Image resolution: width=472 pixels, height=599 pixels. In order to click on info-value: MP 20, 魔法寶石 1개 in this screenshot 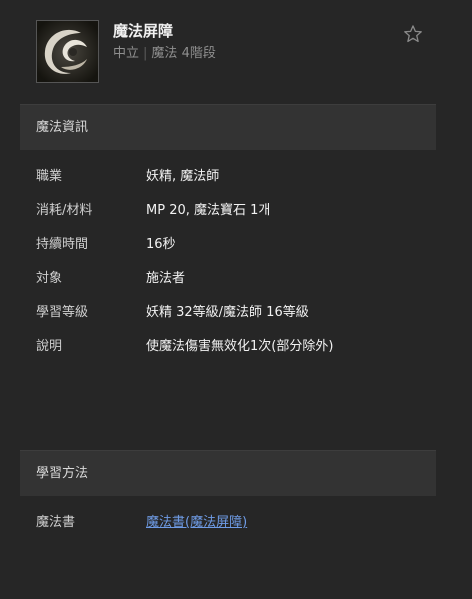, I will do `click(208, 210)`.